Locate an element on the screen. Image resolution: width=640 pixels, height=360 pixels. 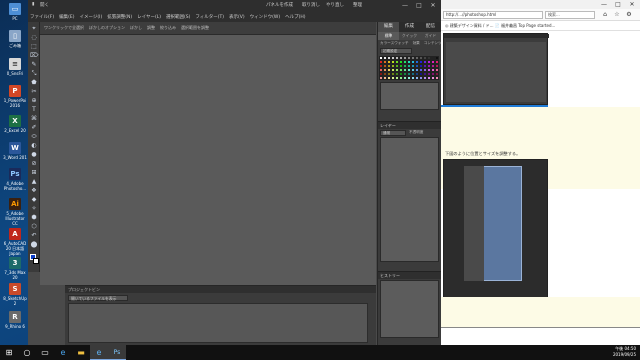
desktop-icon-excel: X 2_Excel 20 is located at coordinates (15, 124).